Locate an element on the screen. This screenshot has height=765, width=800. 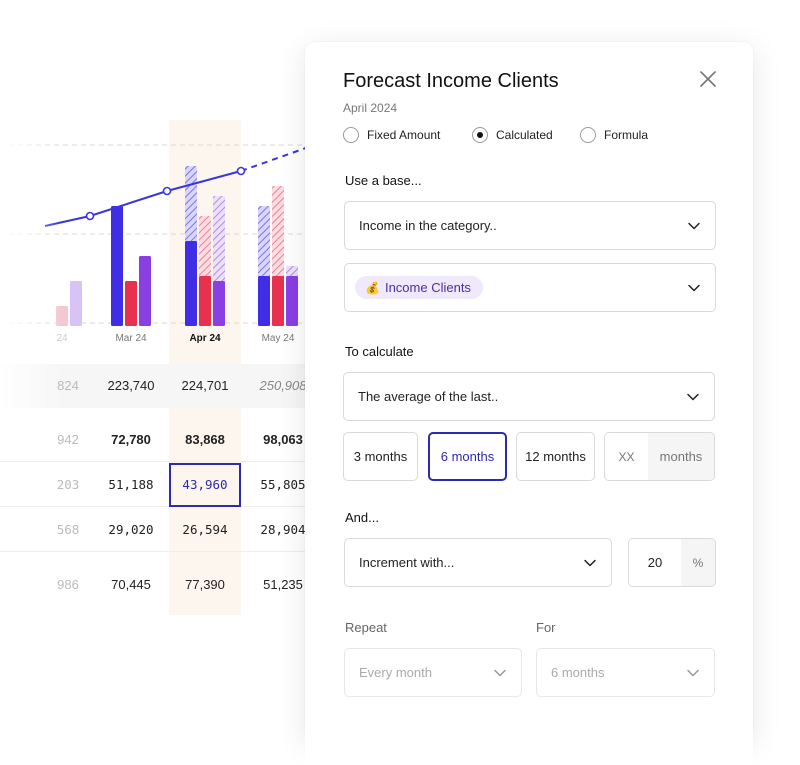
base-select-value: Income in the category.. is located at coordinates (428, 225).